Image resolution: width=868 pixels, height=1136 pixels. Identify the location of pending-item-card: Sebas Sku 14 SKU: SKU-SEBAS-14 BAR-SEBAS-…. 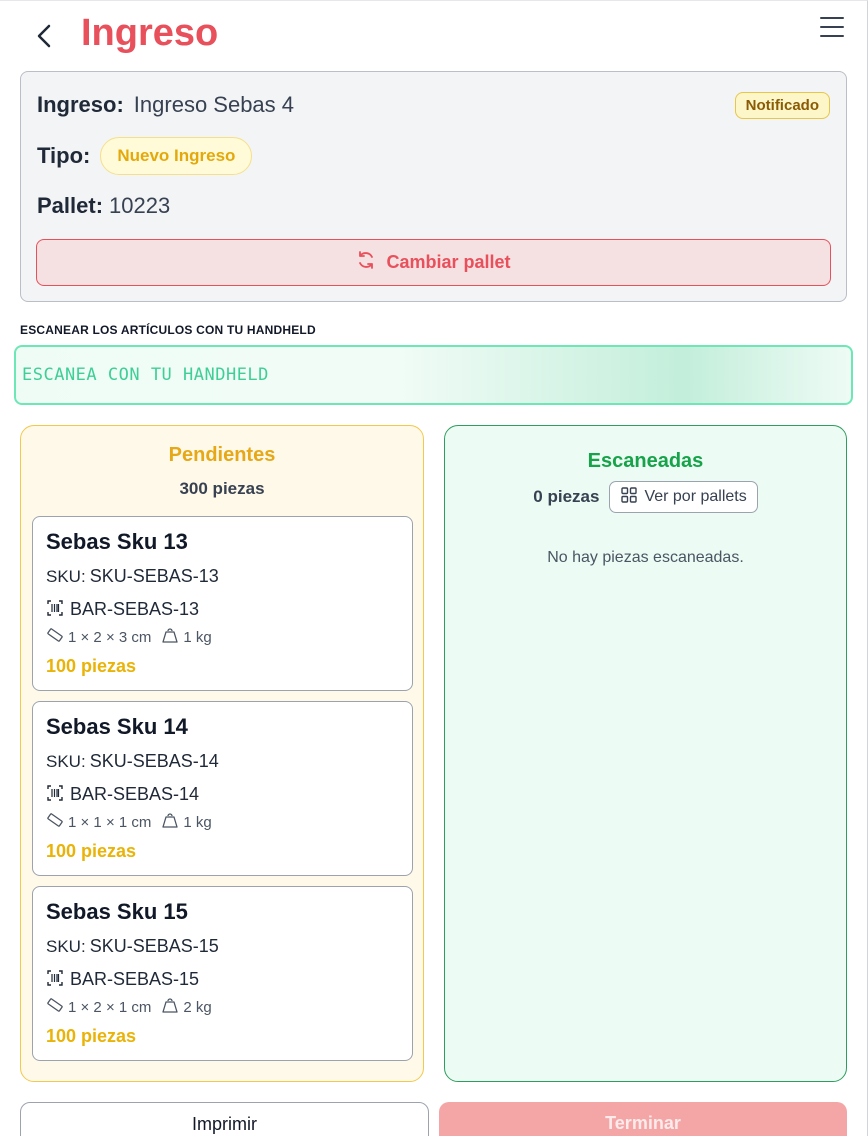
(222, 788).